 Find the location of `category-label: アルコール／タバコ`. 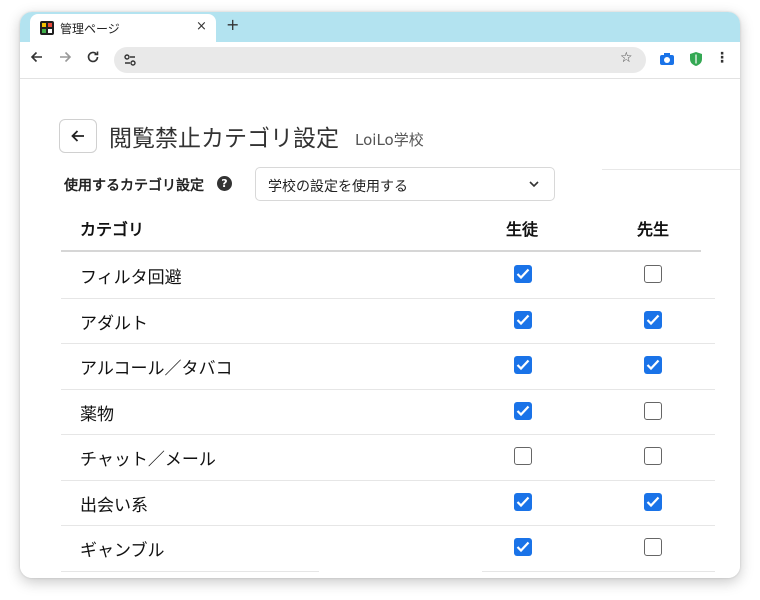

category-label: アルコール／タバコ is located at coordinates (156, 369).